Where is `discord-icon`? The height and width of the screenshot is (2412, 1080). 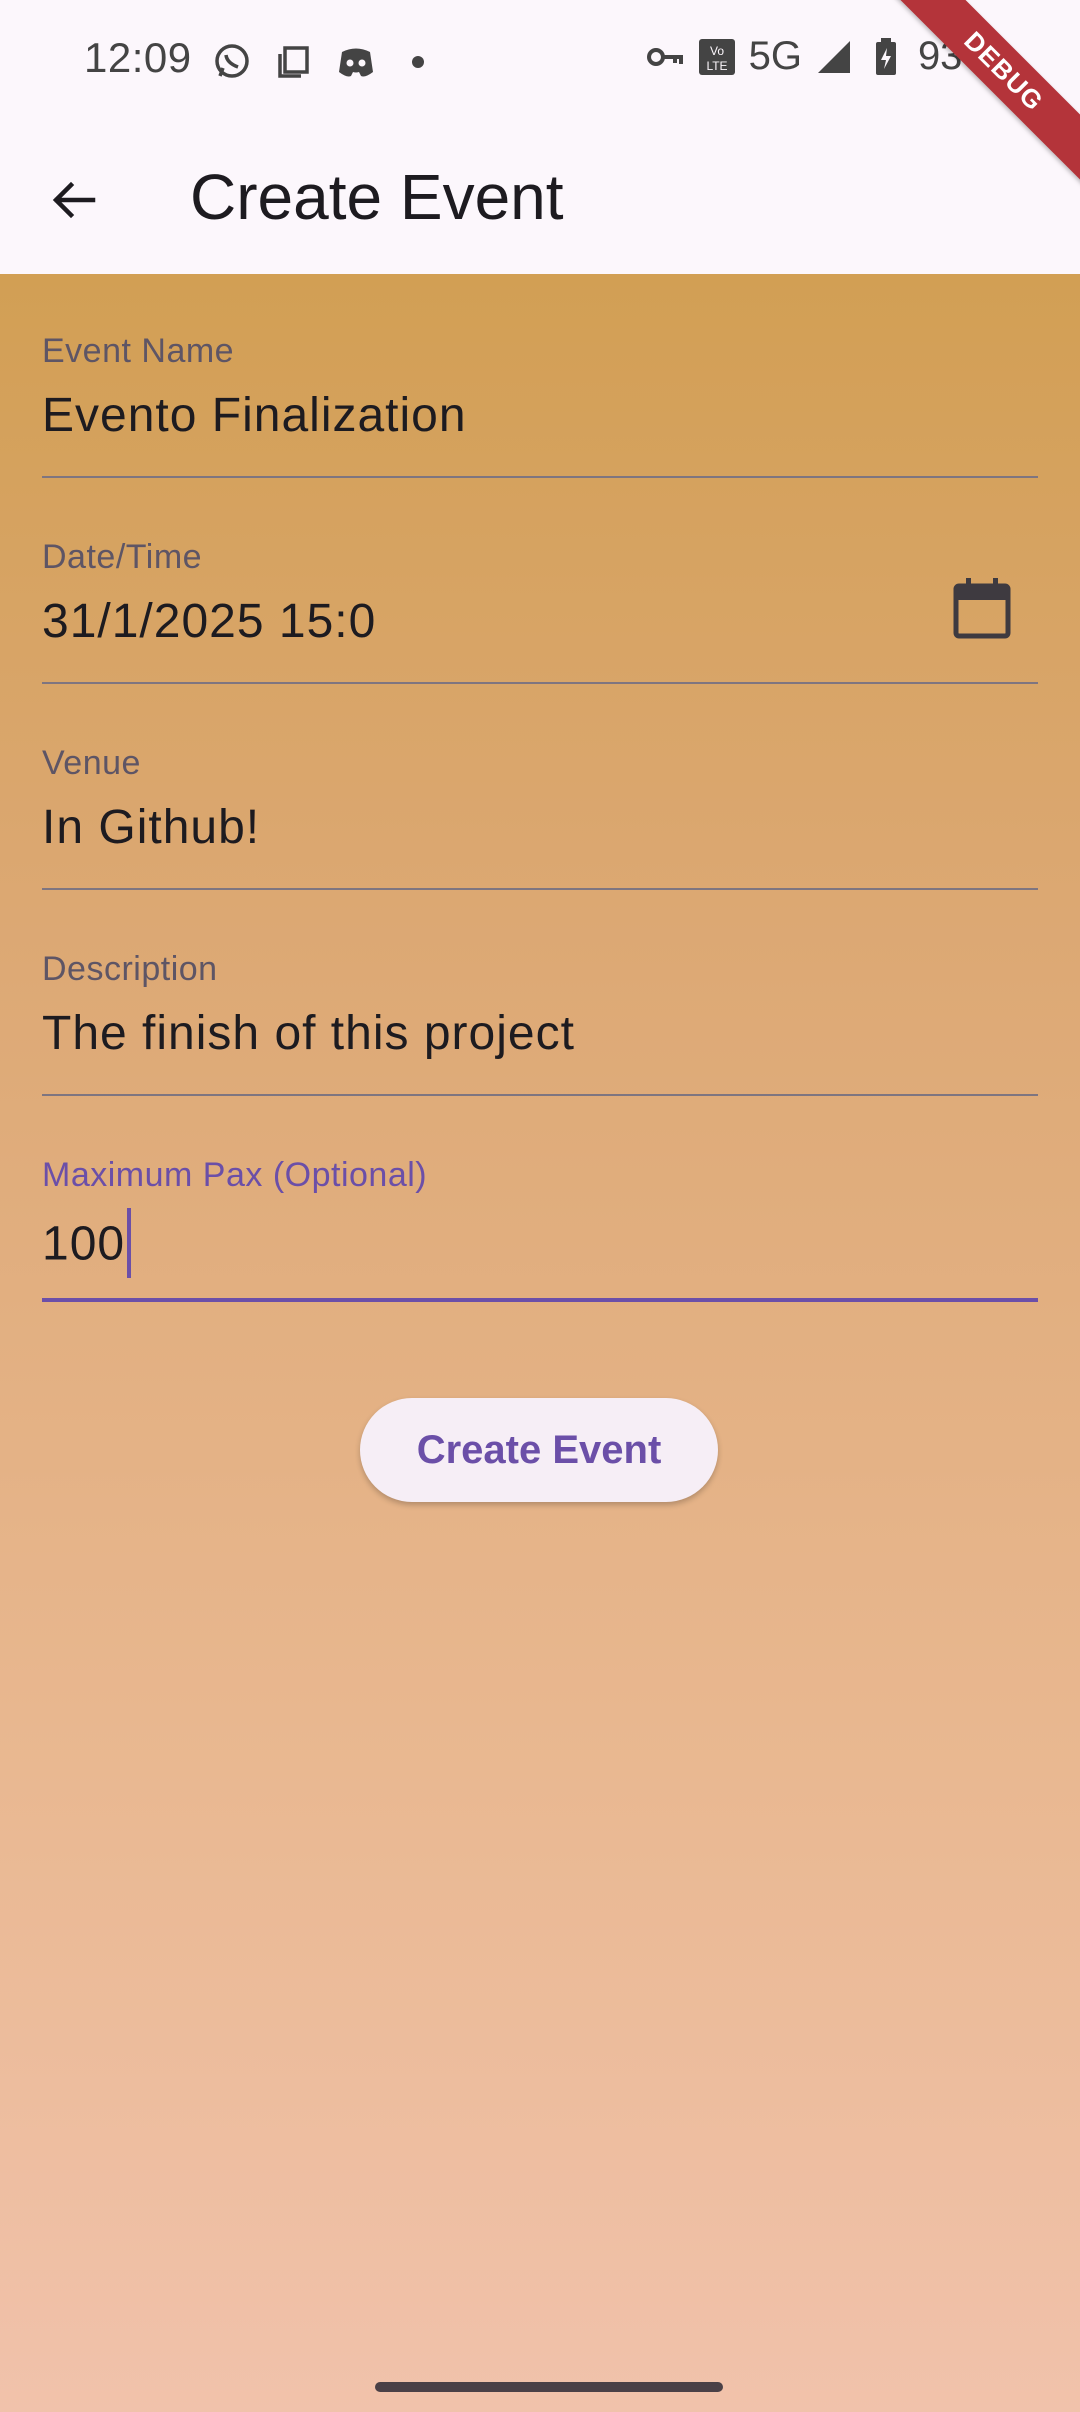
discord-icon is located at coordinates (356, 62).